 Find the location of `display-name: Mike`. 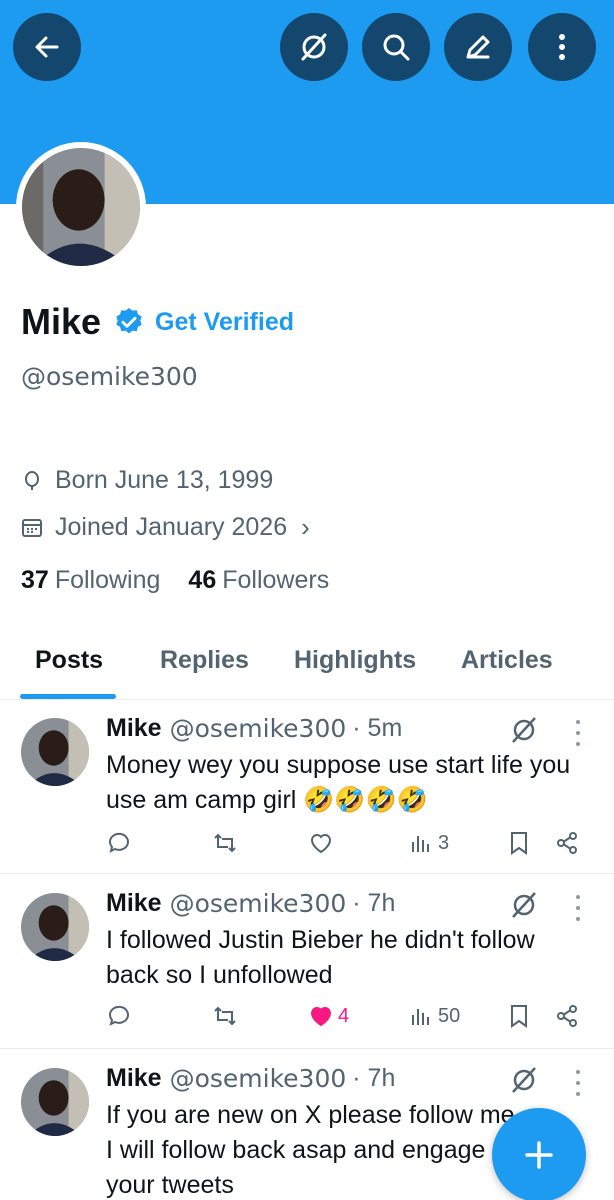

display-name: Mike is located at coordinates (61, 321).